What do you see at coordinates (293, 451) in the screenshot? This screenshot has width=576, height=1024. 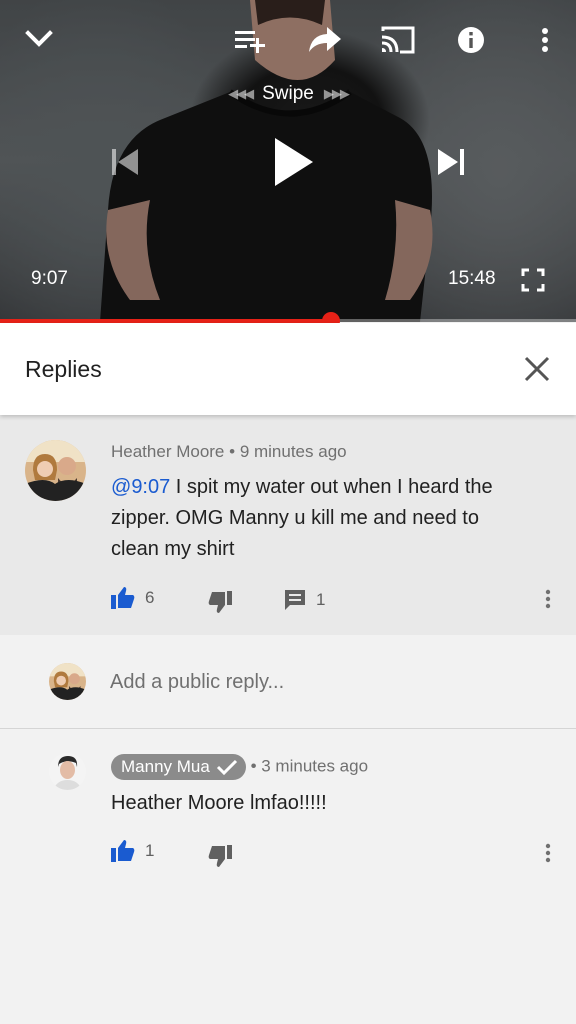 I see `comment-age: 9 minutes ago` at bounding box center [293, 451].